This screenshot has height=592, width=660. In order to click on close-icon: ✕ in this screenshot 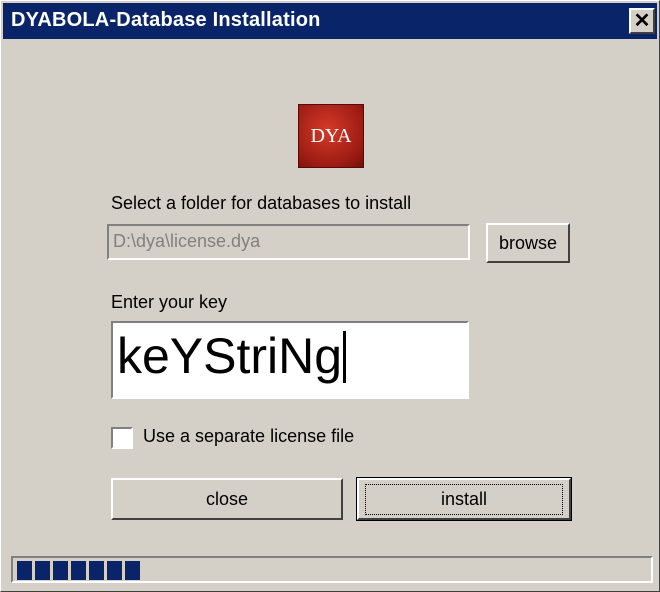, I will do `click(642, 21)`.